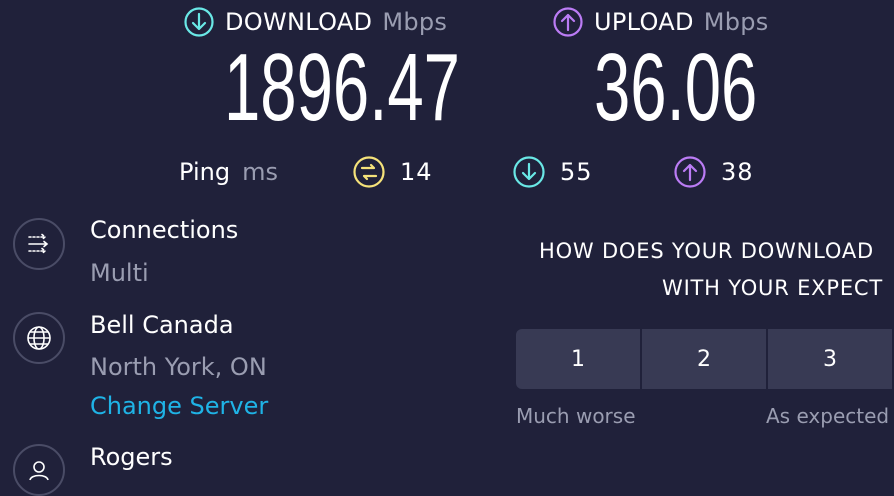  Describe the element at coordinates (39, 470) in the screenshot. I see `user-icon` at that location.